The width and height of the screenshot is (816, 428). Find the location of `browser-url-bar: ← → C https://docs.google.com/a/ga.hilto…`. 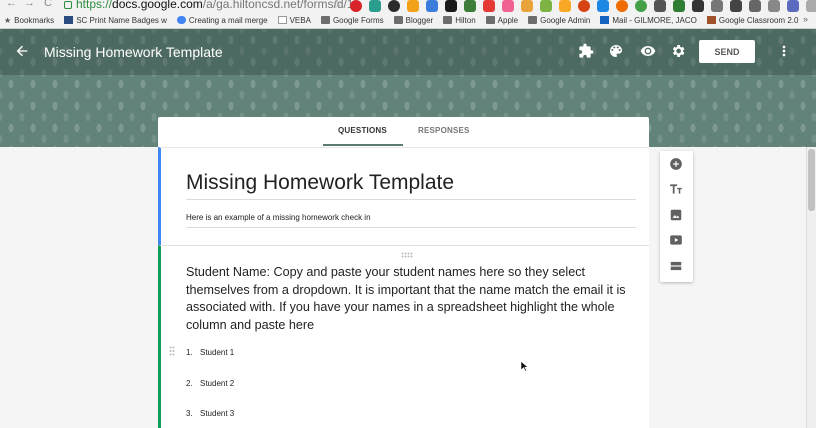

browser-url-bar: ← → C https://docs.google.com/a/ga.hilto… is located at coordinates (408, 6).